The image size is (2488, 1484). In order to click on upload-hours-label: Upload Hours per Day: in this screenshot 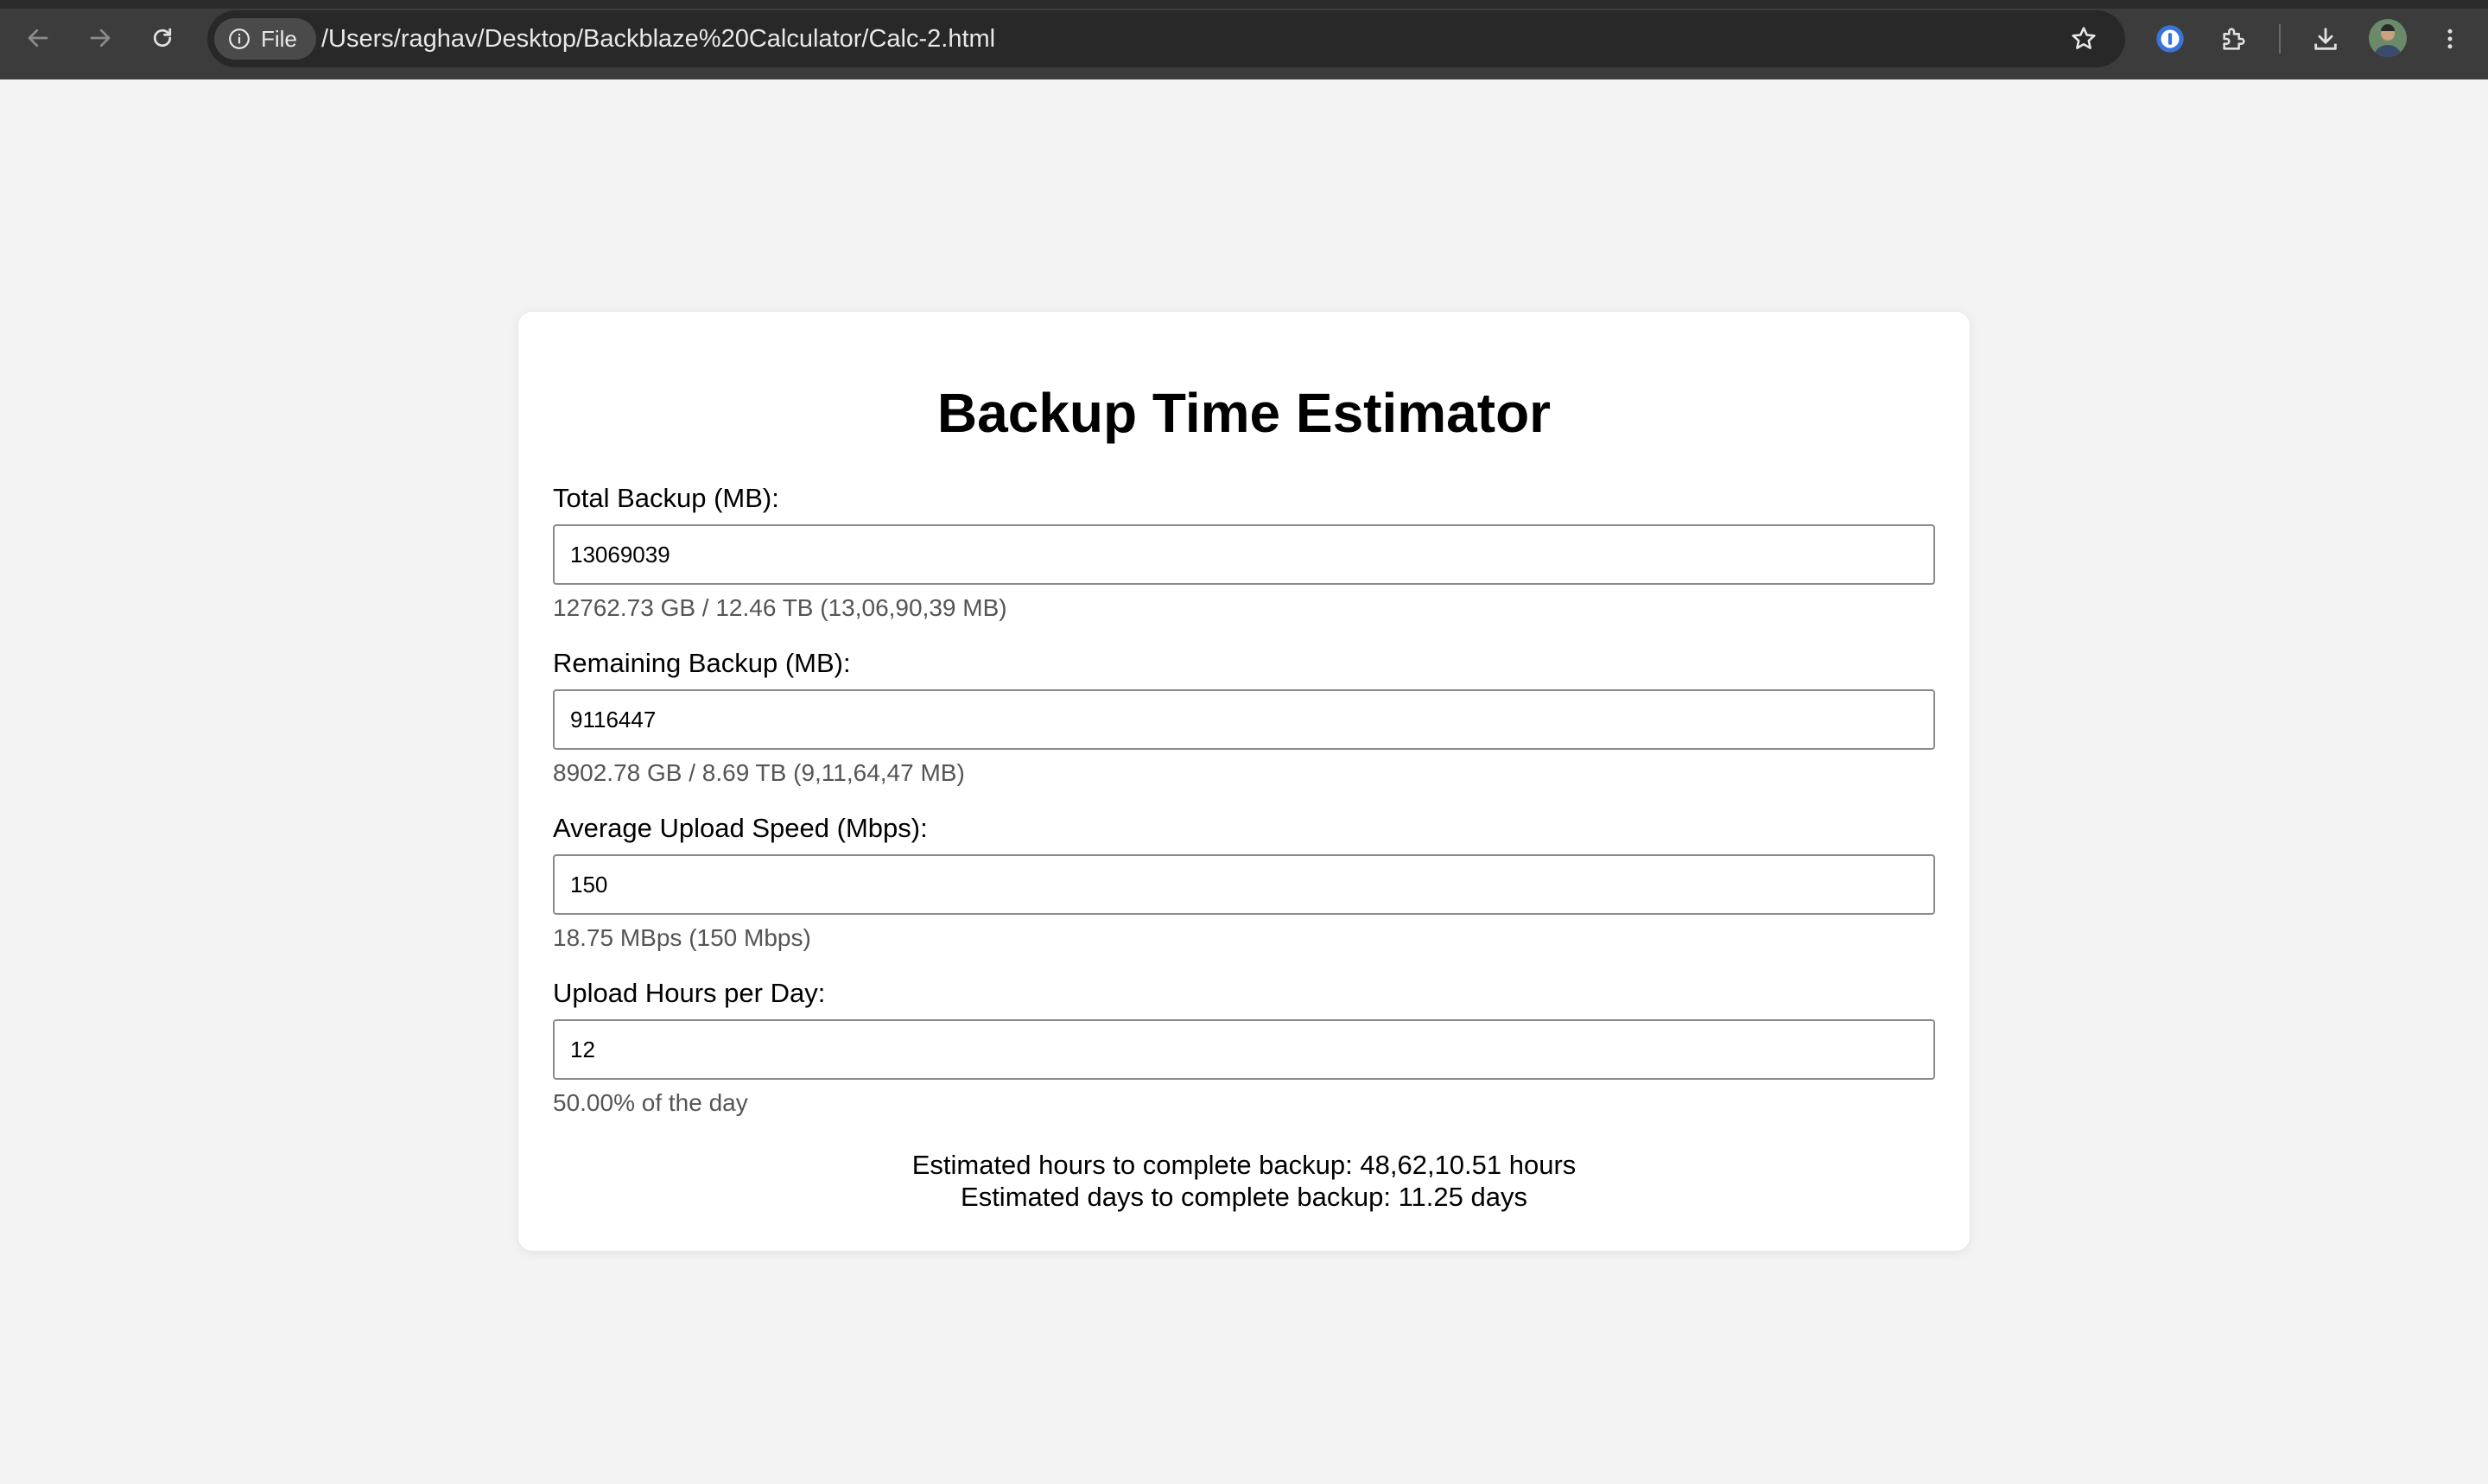, I will do `click(690, 993)`.